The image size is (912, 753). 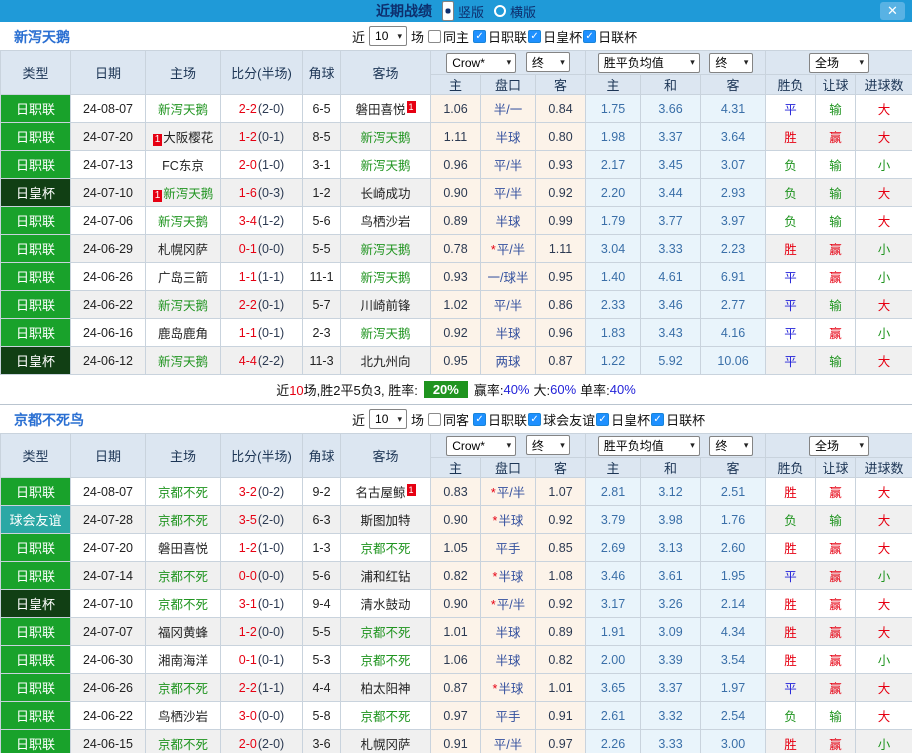 I want to click on halftime-score: (1-1), so click(x=271, y=276).